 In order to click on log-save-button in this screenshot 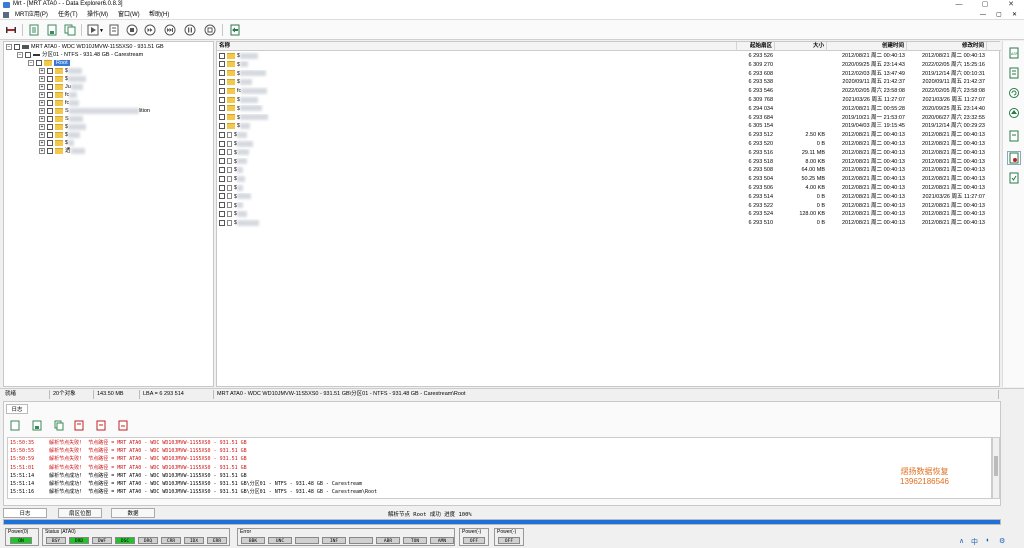, I will do `click(37, 425)`.